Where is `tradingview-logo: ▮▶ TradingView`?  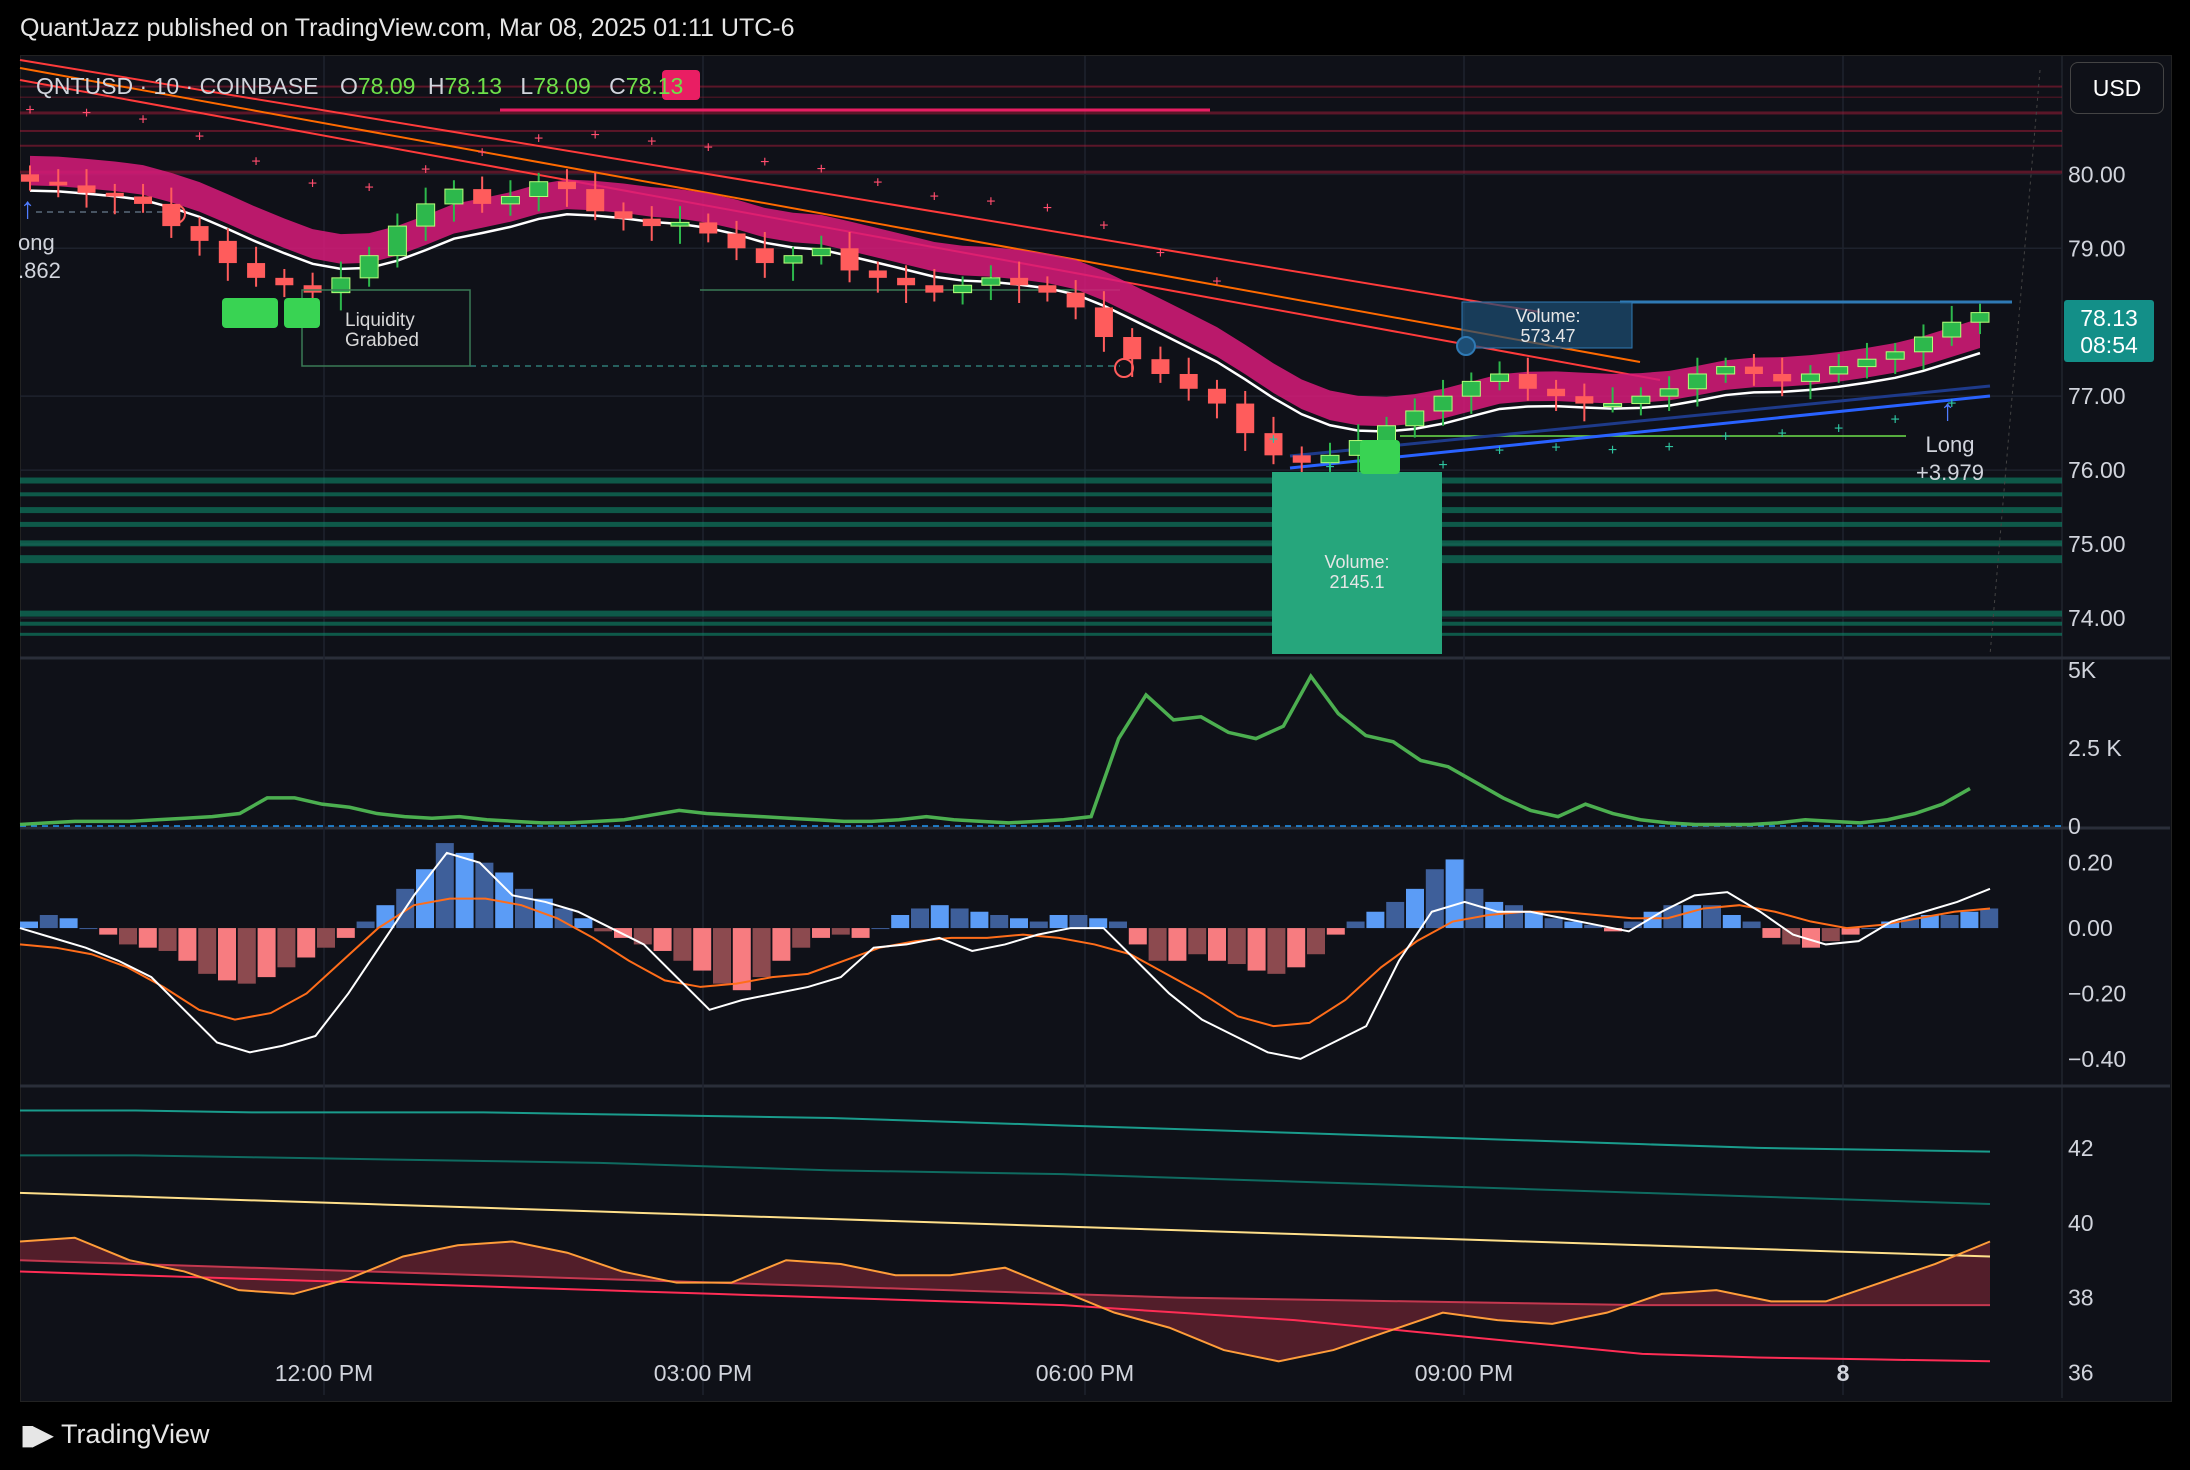 tradingview-logo: ▮▶ TradingView is located at coordinates (115, 1434).